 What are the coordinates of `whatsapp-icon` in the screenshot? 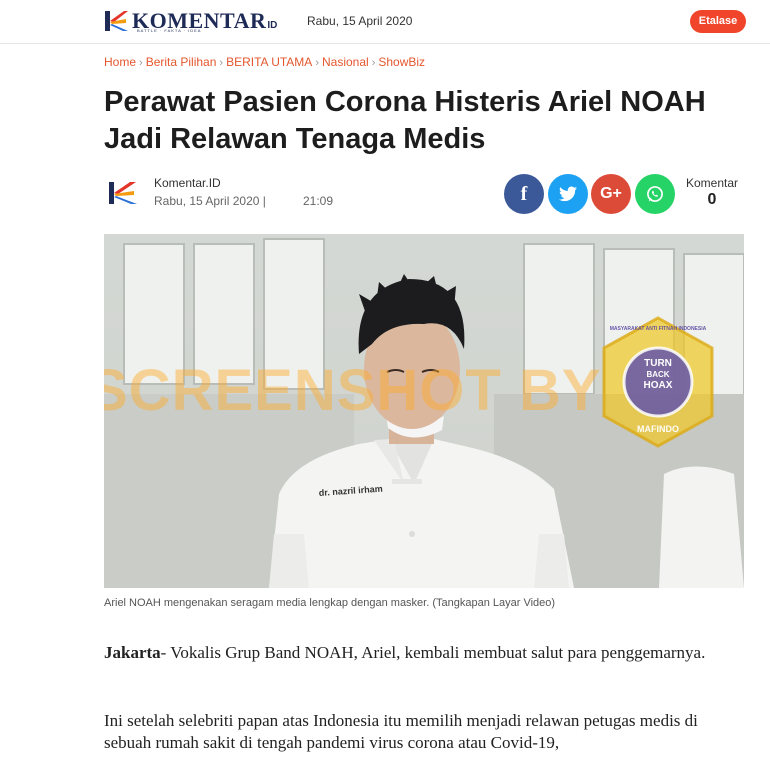 It's located at (655, 194).